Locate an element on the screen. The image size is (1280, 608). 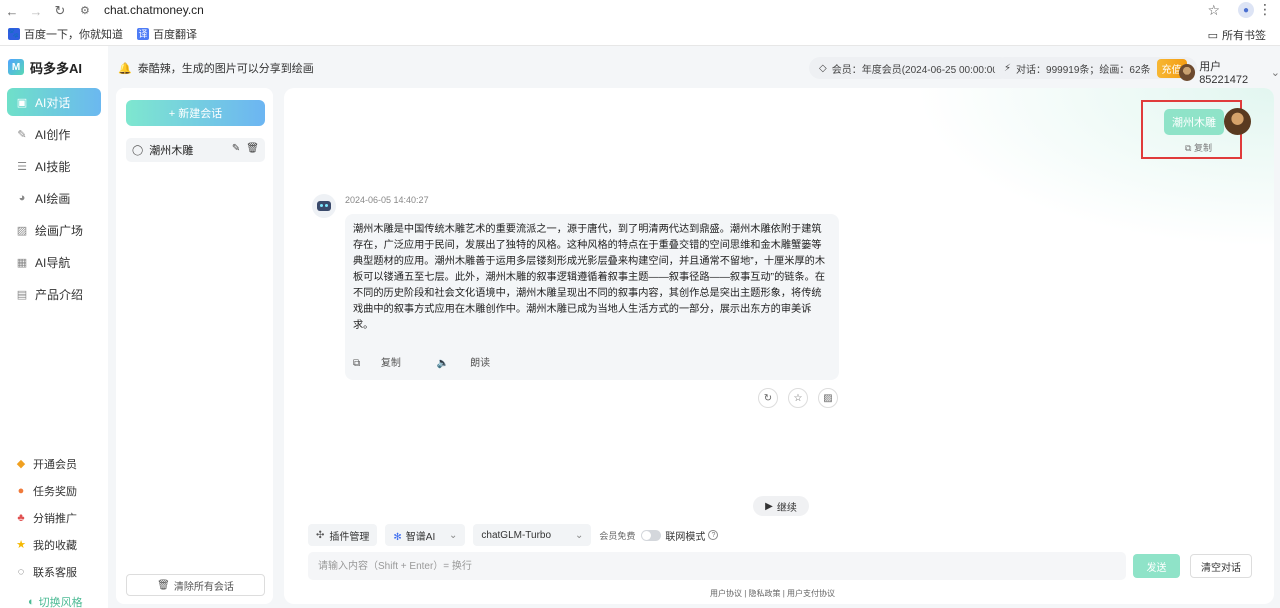
all-bookmarks: ▭ 所有书签 is located at coordinates (1237, 35).